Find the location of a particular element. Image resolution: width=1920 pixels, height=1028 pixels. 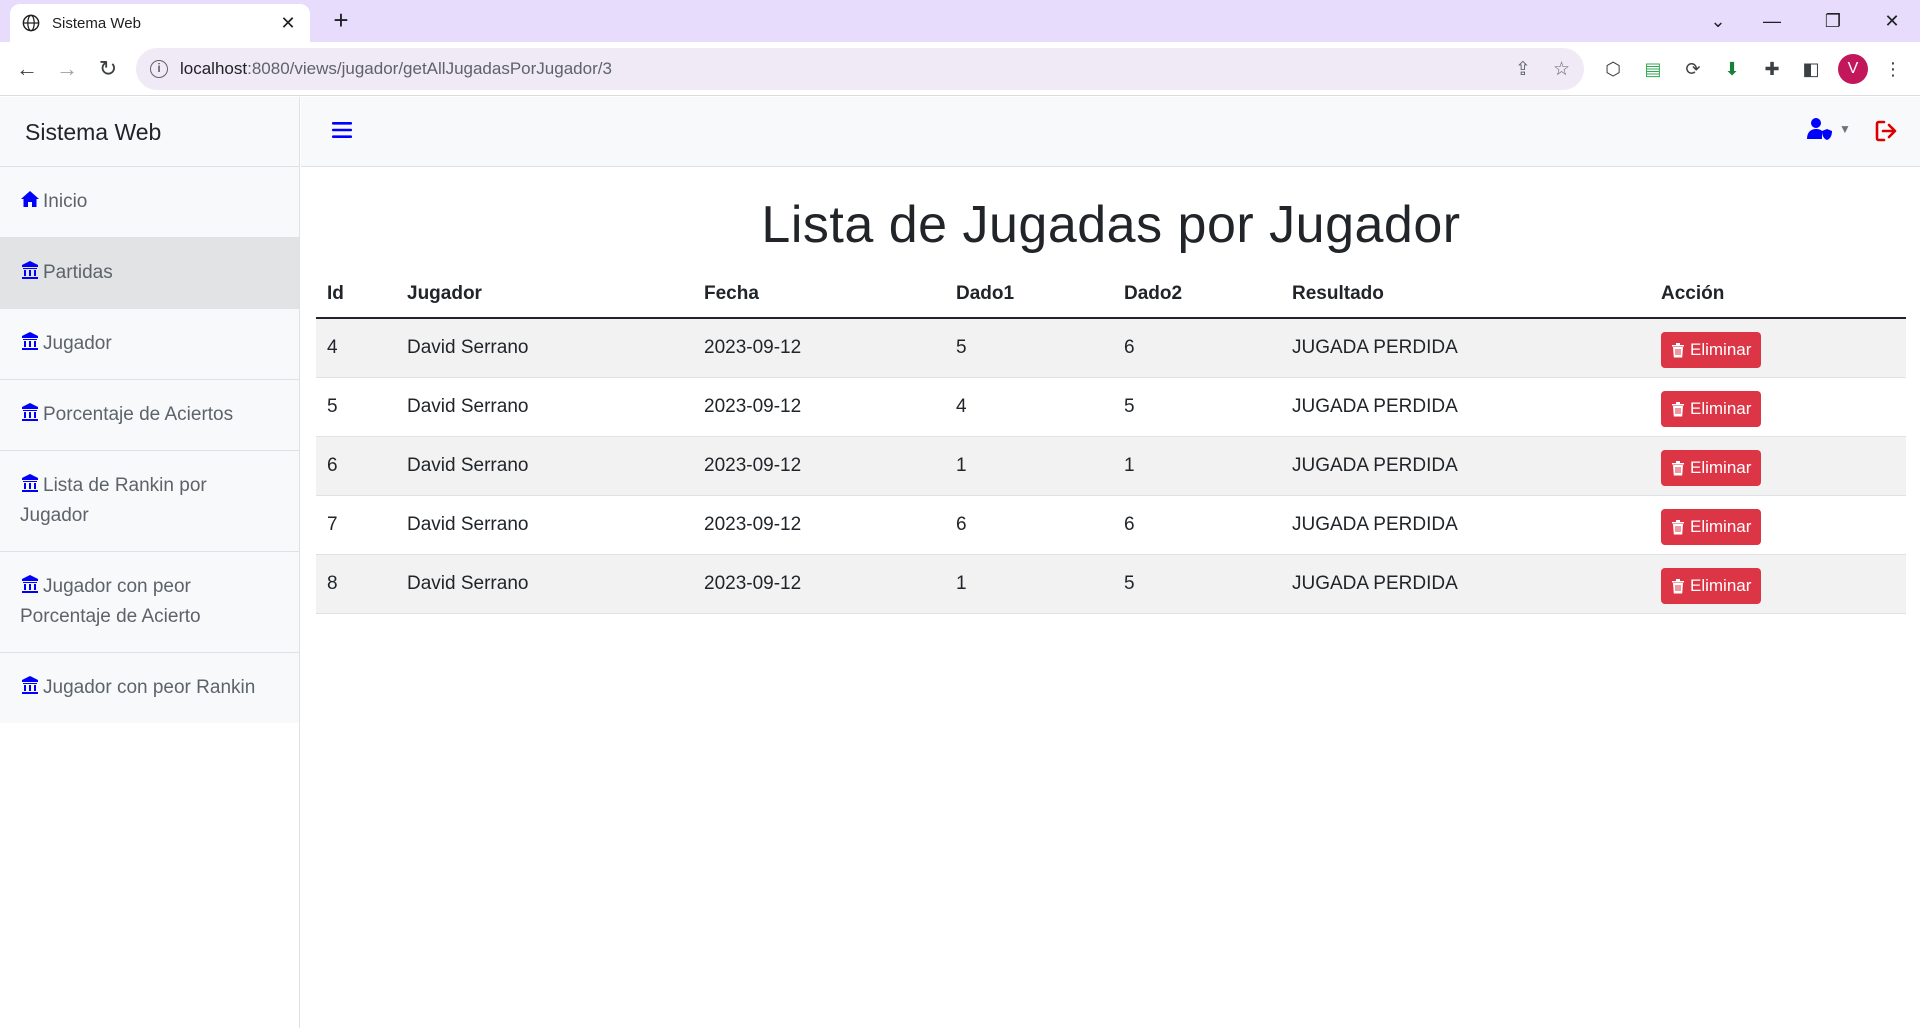

sidebar-item-porcentaje-aciertos: Porcentaje de Aciertos is located at coordinates (149, 415).